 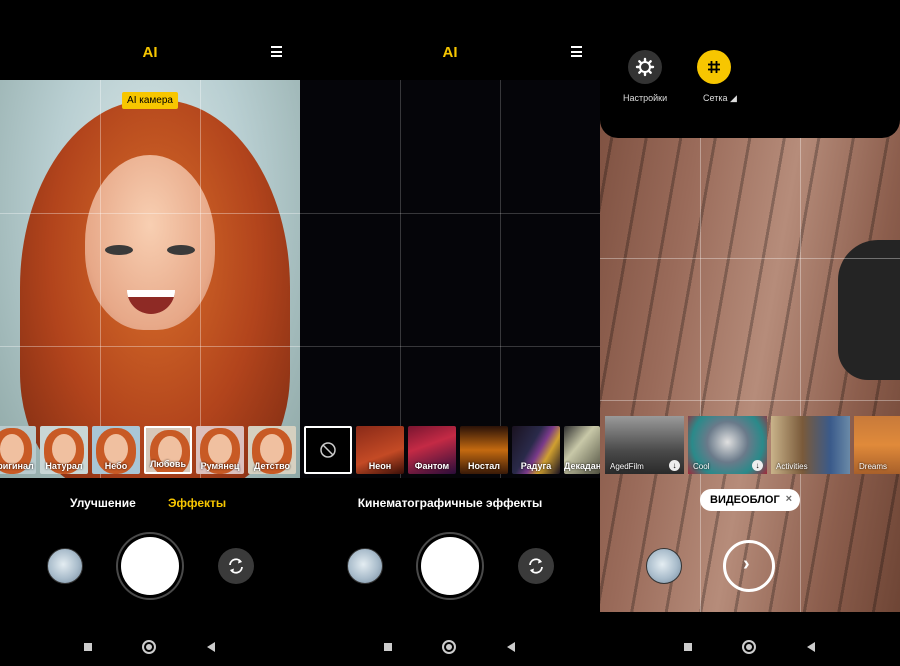 I want to click on mode-selector: Улучшение Эффекты, so click(x=150, y=504).